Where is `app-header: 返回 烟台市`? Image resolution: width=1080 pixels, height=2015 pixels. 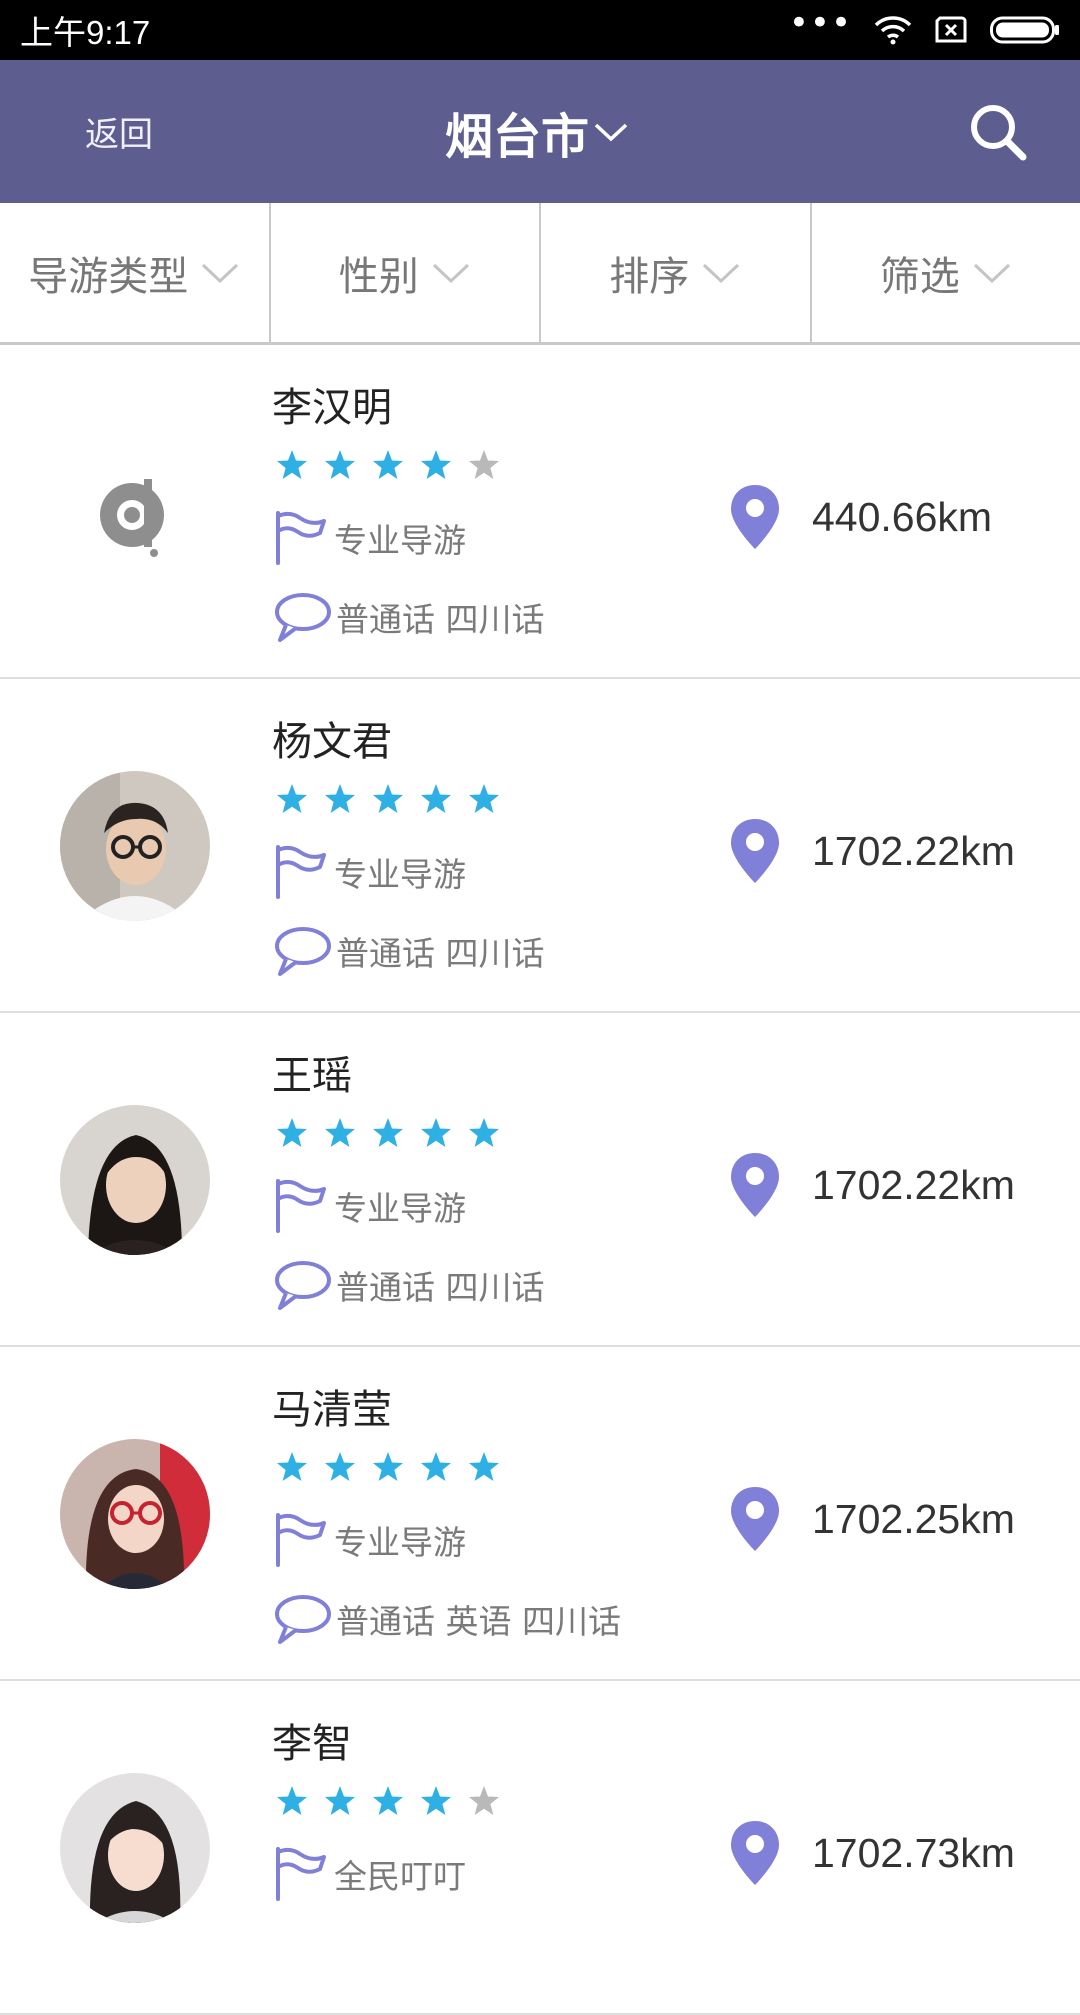 app-header: 返回 烟台市 is located at coordinates (540, 131).